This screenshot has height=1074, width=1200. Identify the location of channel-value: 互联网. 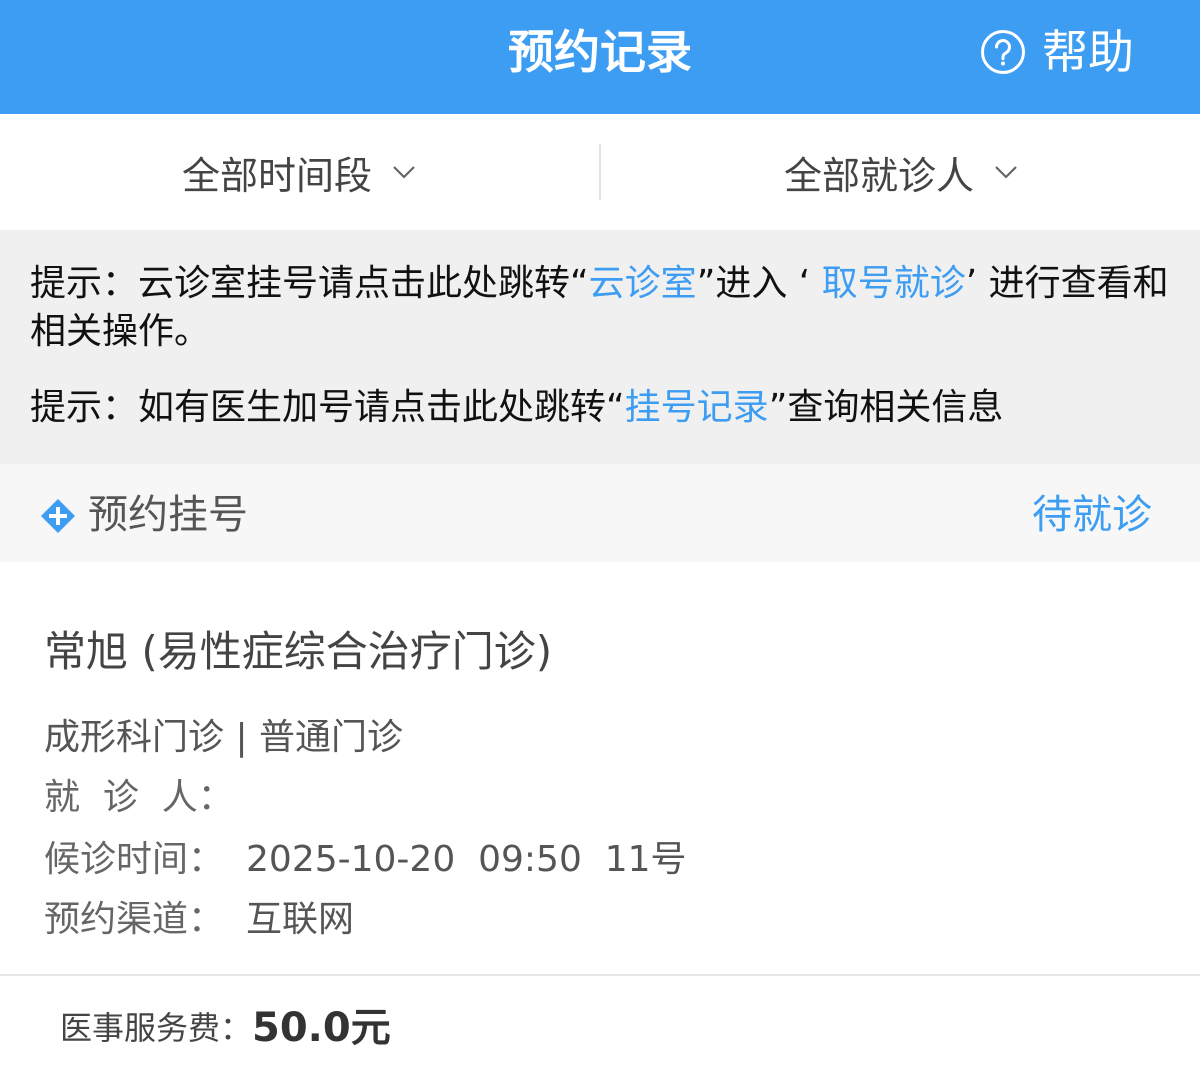
(300, 919).